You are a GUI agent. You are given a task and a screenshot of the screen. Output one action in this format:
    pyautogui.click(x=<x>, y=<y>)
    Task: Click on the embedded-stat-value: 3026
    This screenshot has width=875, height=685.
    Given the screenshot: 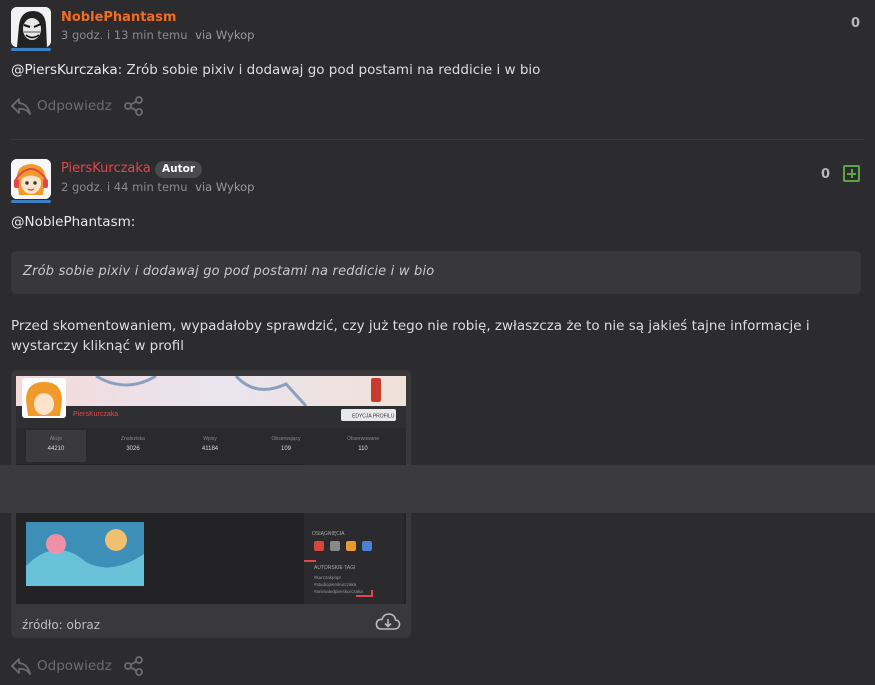 What is the action you would take?
    pyautogui.click(x=133, y=449)
    